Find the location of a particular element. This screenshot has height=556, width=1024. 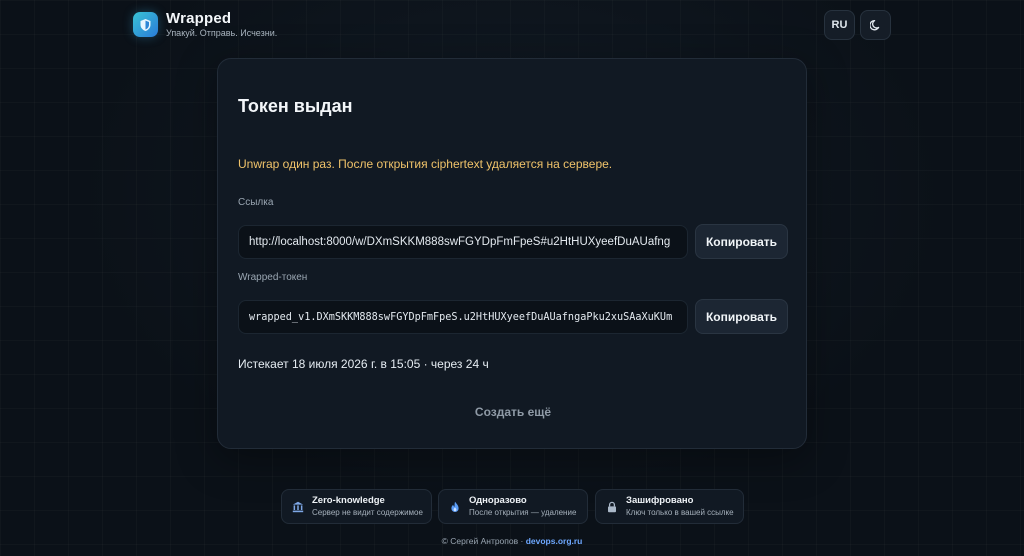

app-header: Wrapped Упакуй. Отправь. Исчезни. is located at coordinates (205, 24).